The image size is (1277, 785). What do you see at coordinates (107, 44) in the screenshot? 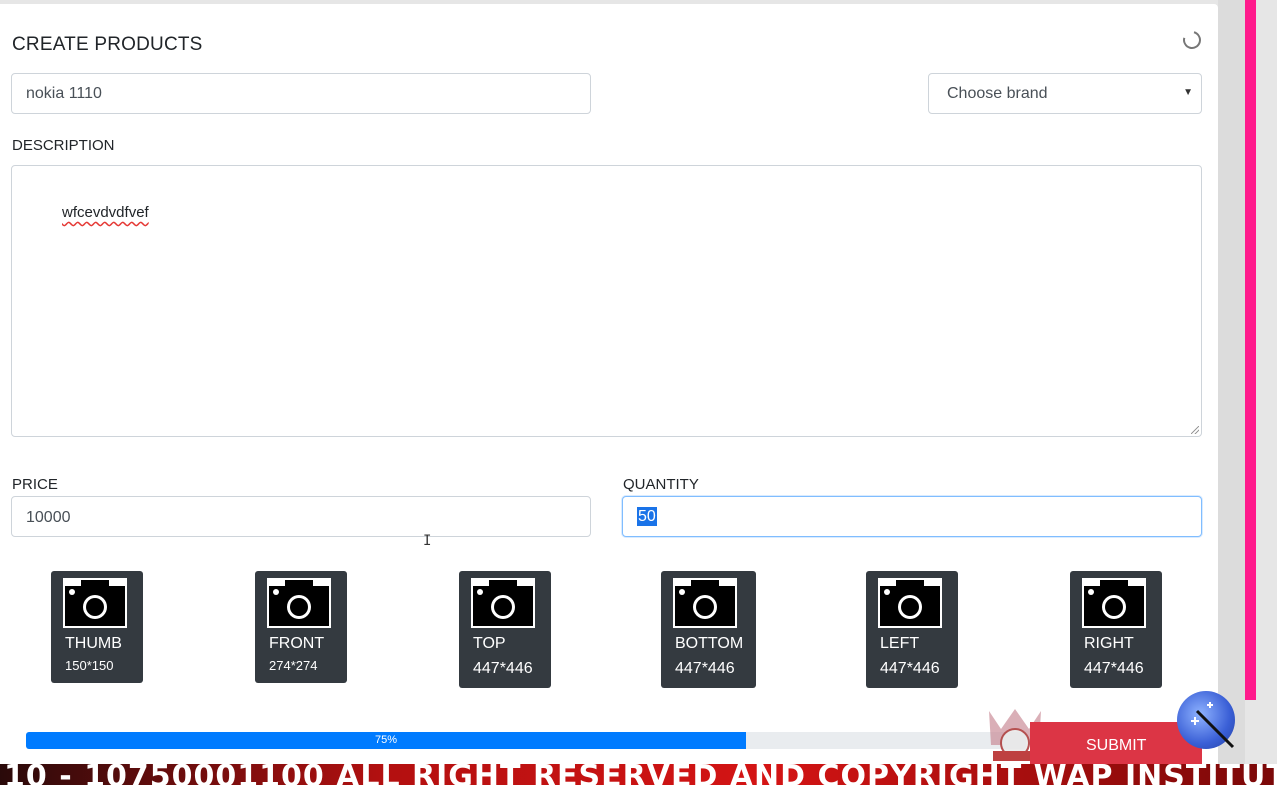
I see `page-title: CREATE PRODUCTS` at bounding box center [107, 44].